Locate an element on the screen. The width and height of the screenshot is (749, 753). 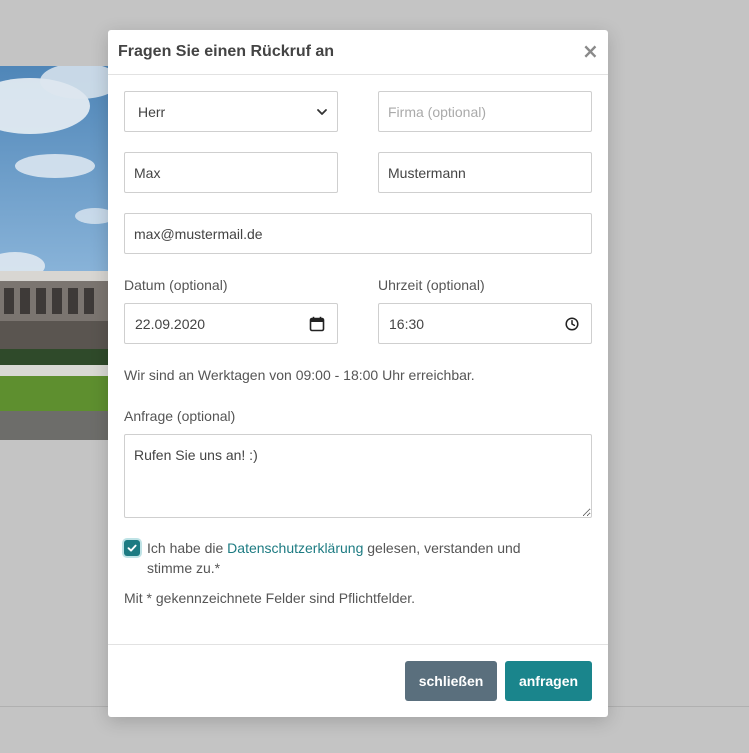
date-label: Datum (optional) is located at coordinates (176, 285).